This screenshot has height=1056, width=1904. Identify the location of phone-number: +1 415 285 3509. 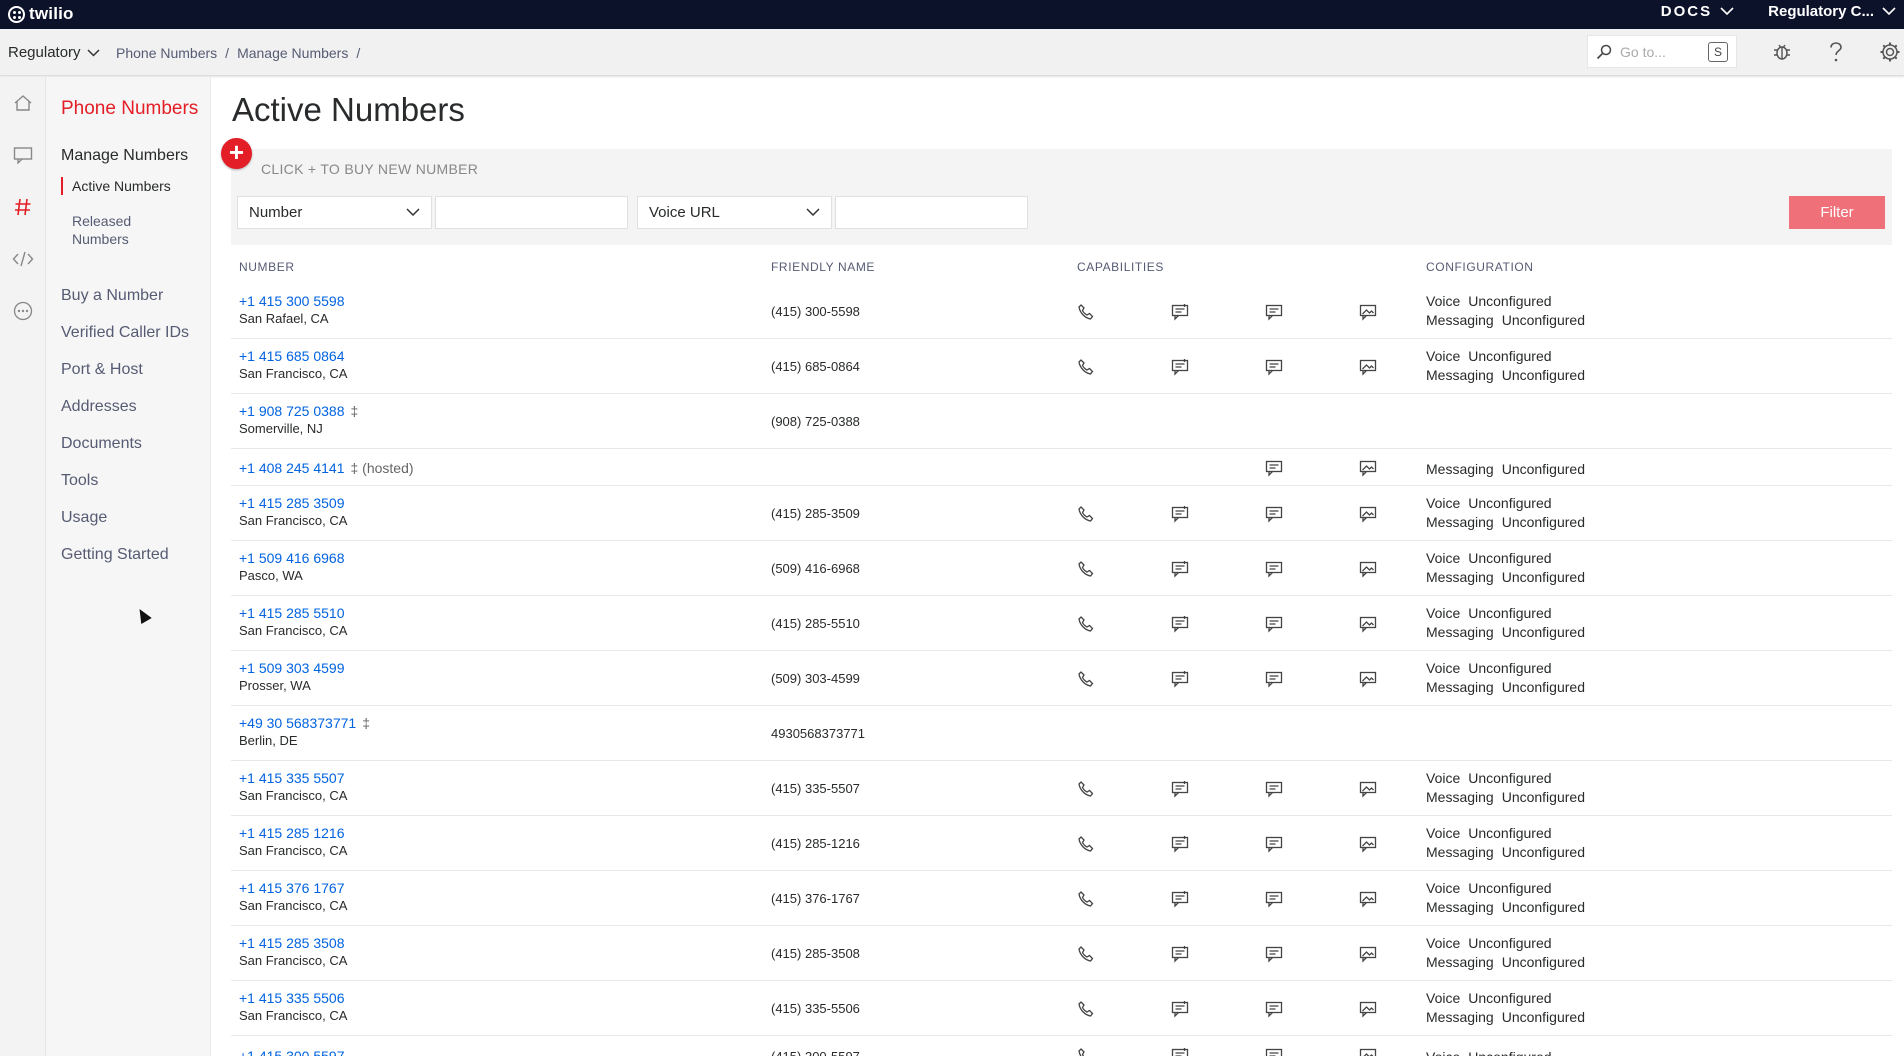
(292, 503).